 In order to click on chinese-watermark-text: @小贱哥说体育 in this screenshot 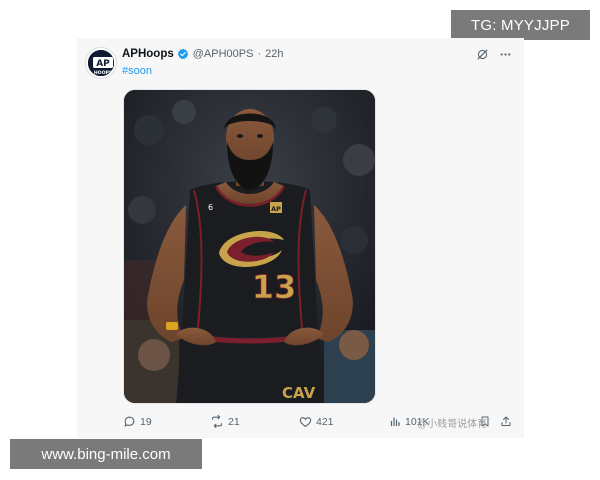, I will do `click(452, 424)`.